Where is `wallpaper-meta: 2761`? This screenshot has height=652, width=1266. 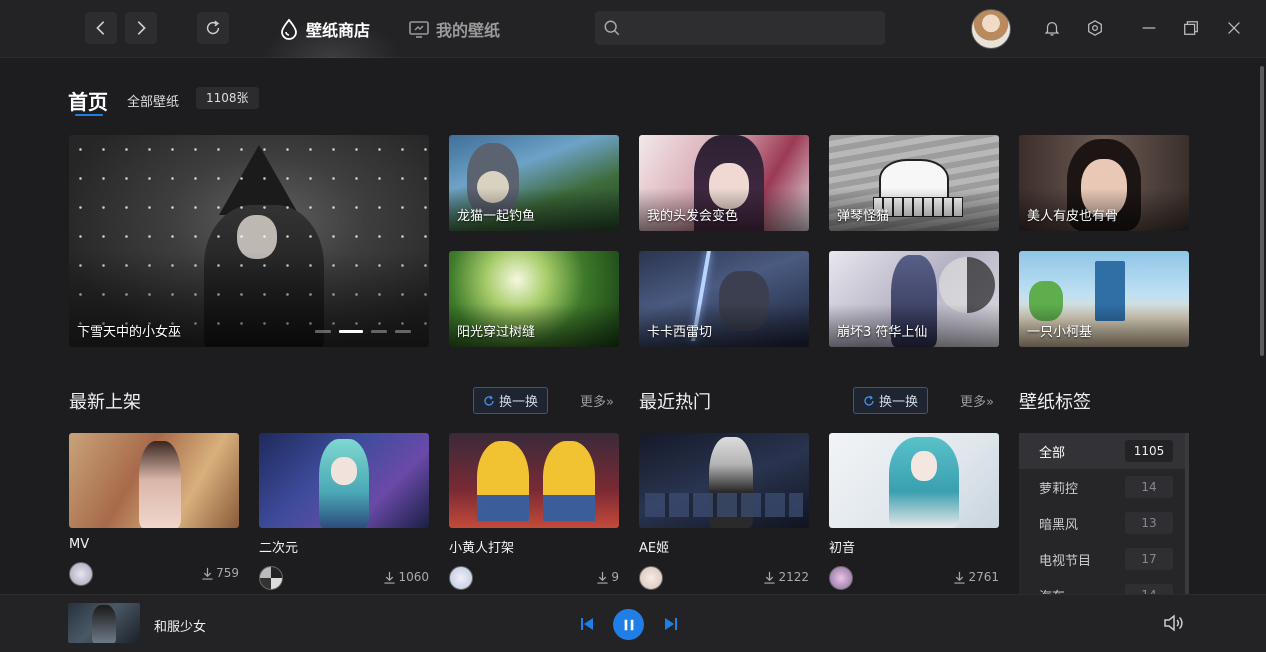
wallpaper-meta: 2761 is located at coordinates (914, 578).